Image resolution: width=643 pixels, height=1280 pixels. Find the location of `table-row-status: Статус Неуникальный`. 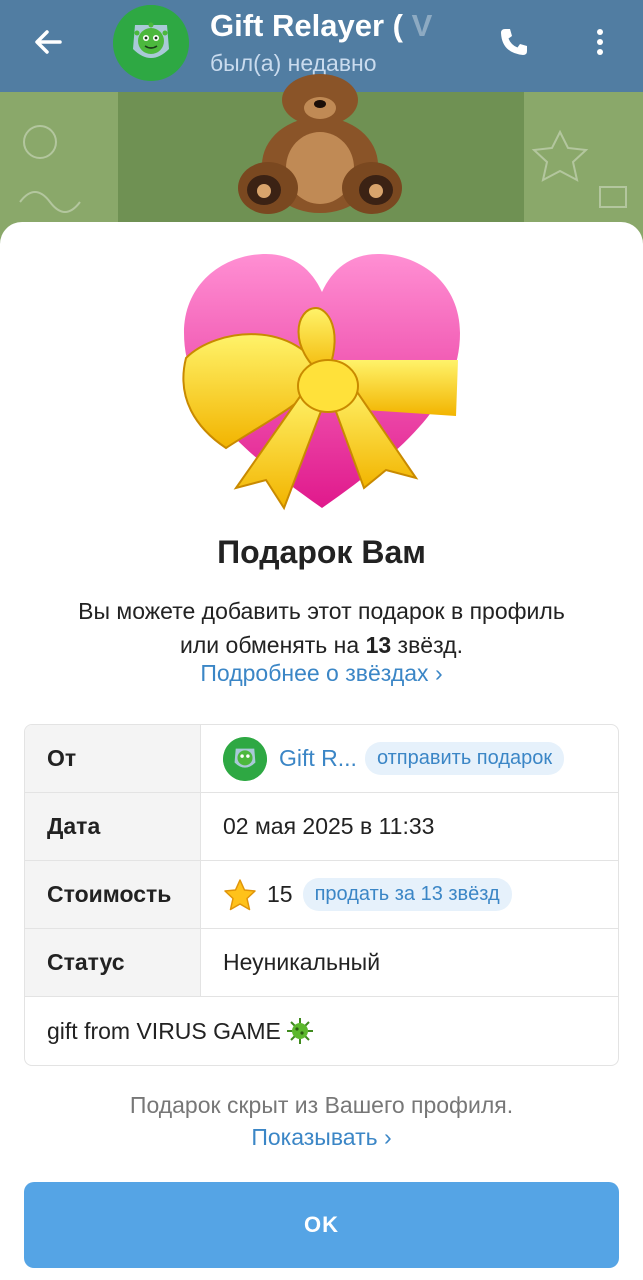

table-row-status: Статус Неуникальный is located at coordinates (321, 963).